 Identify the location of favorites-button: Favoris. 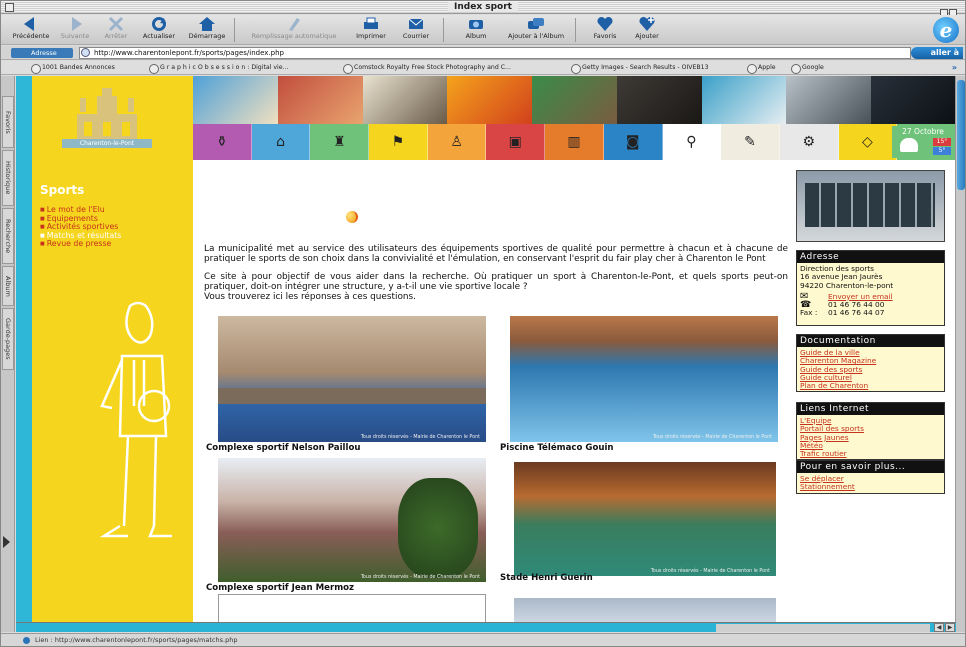
(605, 30).